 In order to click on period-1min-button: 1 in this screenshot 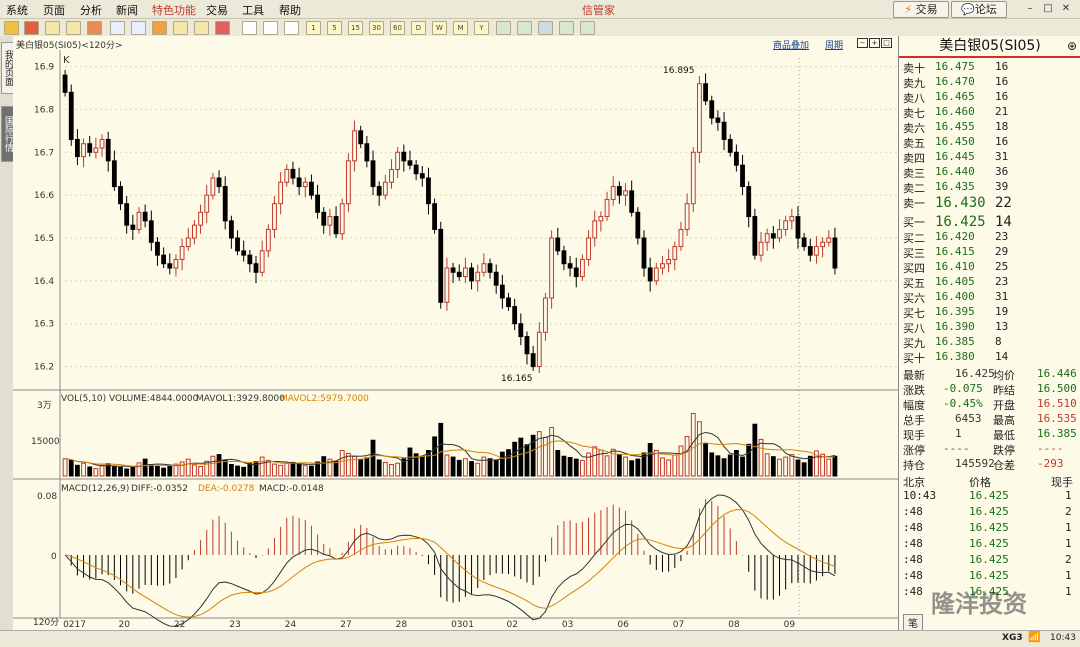, I will do `click(313, 28)`.